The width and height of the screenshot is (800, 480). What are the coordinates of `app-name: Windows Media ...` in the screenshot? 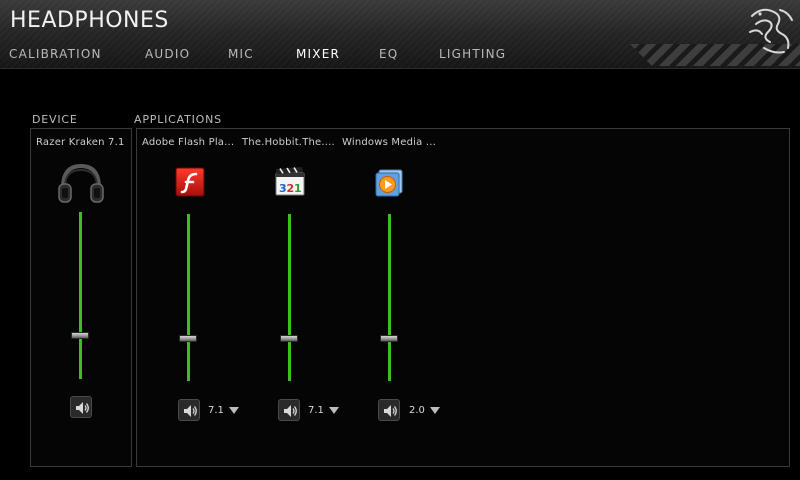 It's located at (389, 142).